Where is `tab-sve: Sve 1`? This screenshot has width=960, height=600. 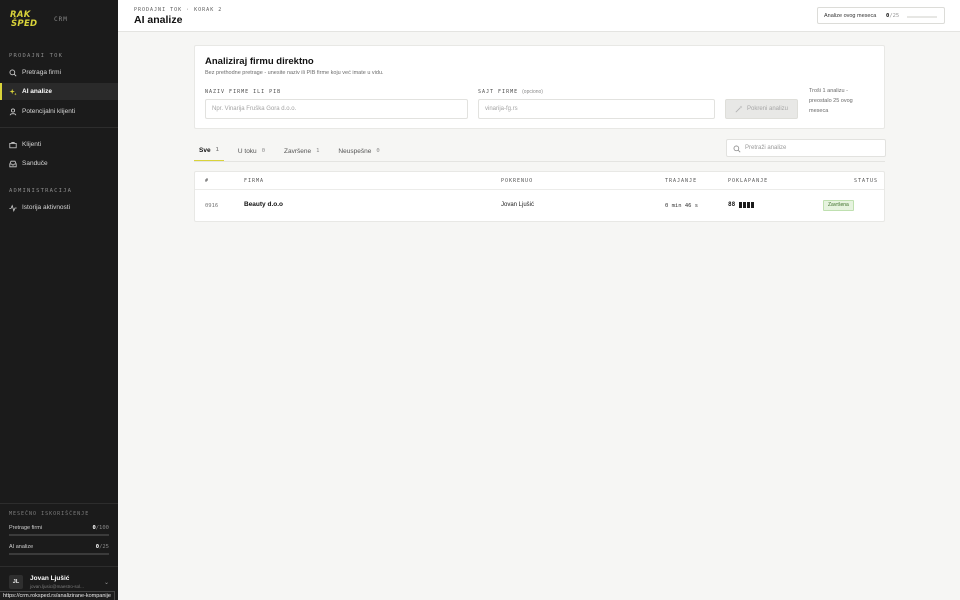
tab-sve: Sve 1 is located at coordinates (209, 151).